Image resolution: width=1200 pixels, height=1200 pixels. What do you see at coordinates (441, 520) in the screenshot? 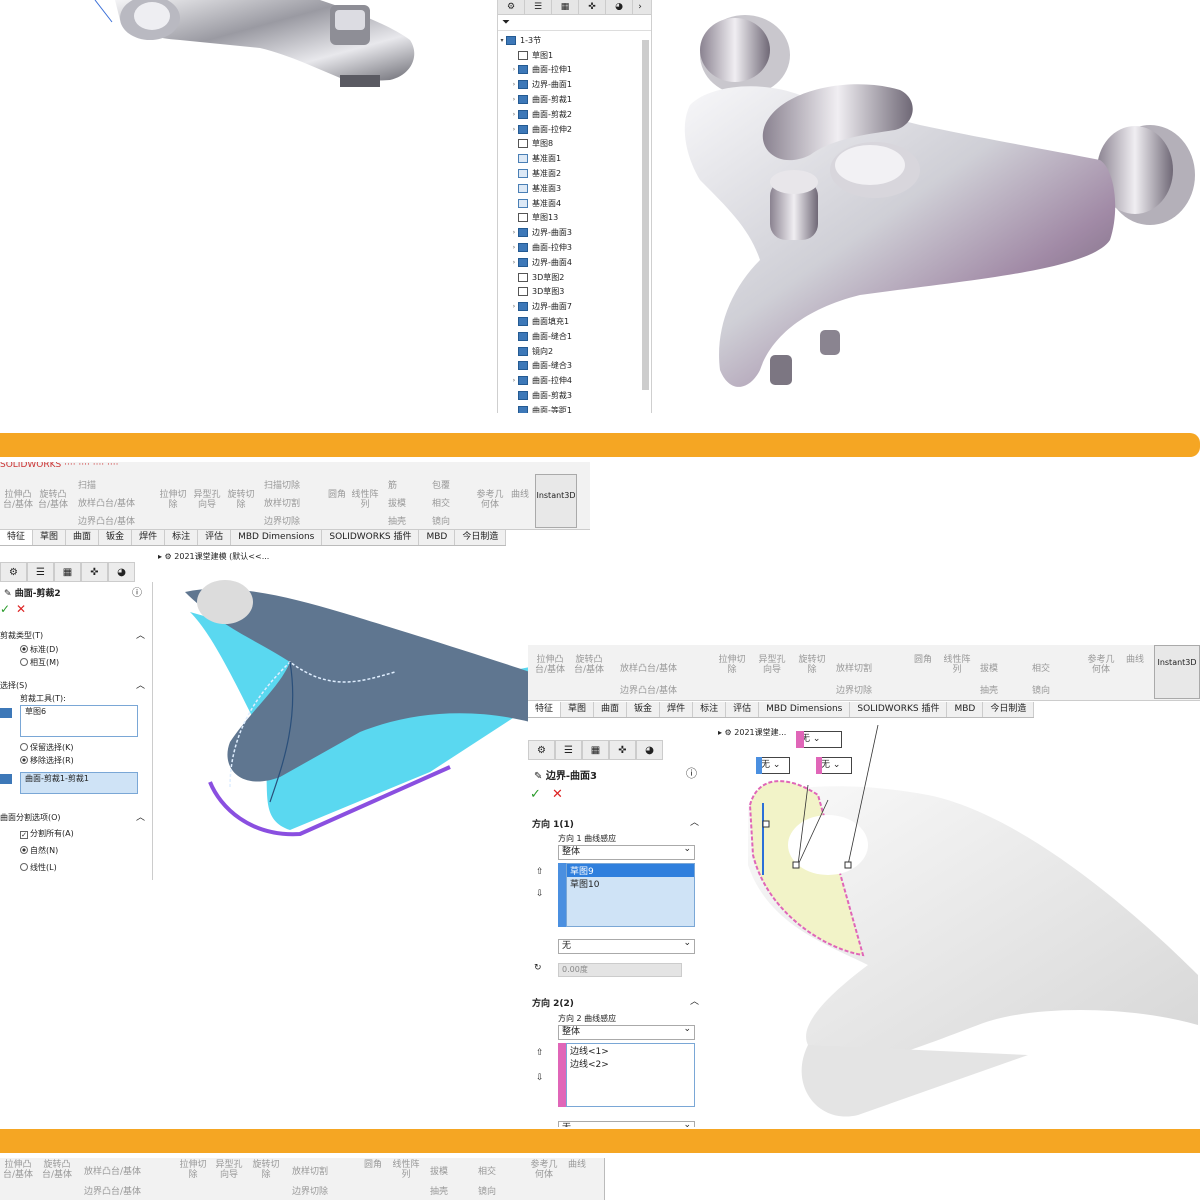
I see `mirror-button: 镜向` at bounding box center [441, 520].